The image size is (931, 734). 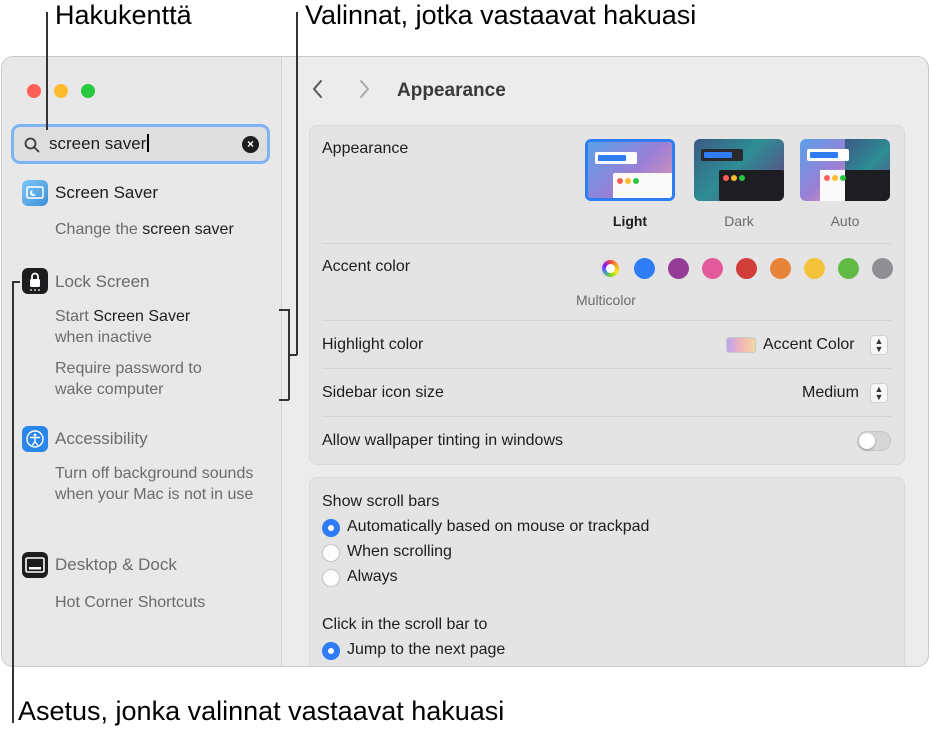 I want to click on search-input: screen saver, so click(x=99, y=144).